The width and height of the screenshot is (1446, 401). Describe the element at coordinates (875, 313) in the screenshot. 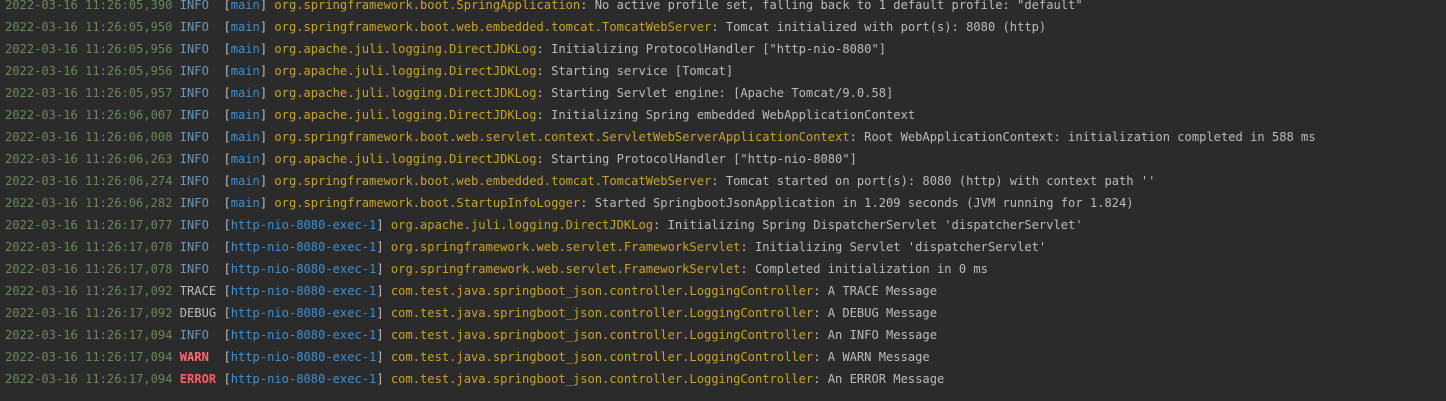

I see `log-message: : A DEBUG Message` at that location.